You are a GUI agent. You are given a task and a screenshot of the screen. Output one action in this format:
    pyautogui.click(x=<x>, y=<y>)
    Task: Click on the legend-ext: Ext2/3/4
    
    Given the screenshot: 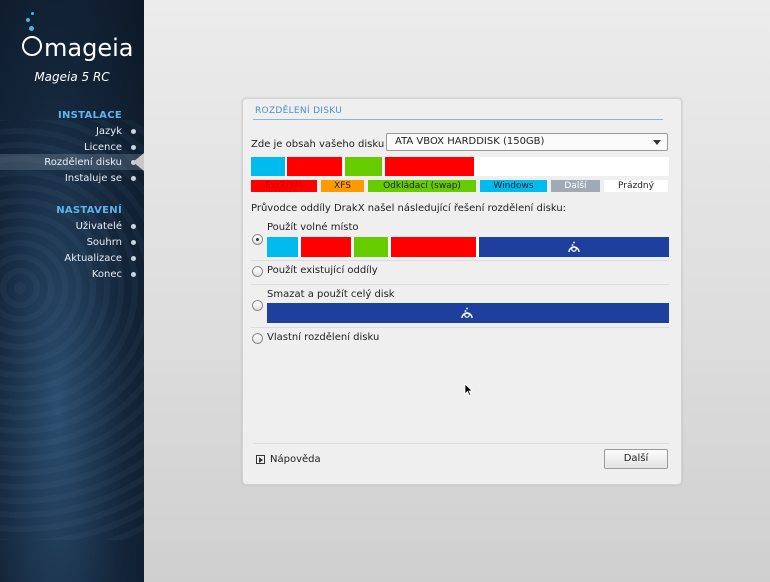 What is the action you would take?
    pyautogui.click(x=284, y=186)
    